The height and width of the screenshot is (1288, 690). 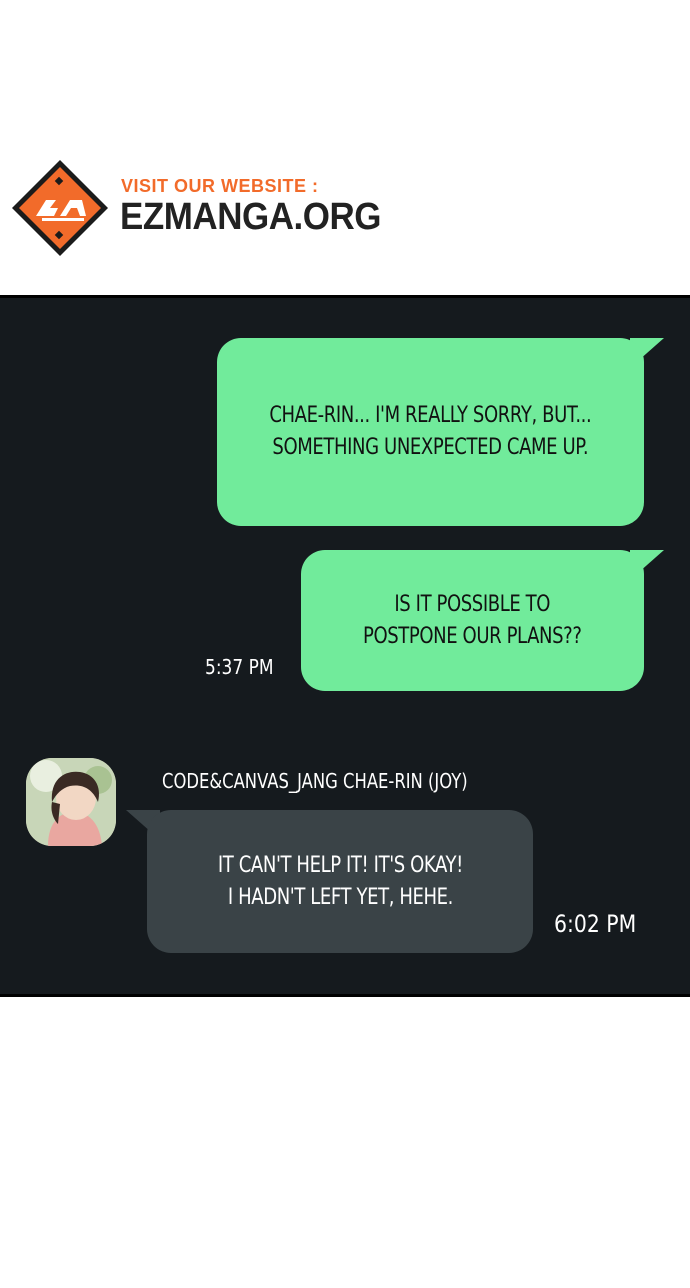 I want to click on profile-picture, so click(x=71, y=802).